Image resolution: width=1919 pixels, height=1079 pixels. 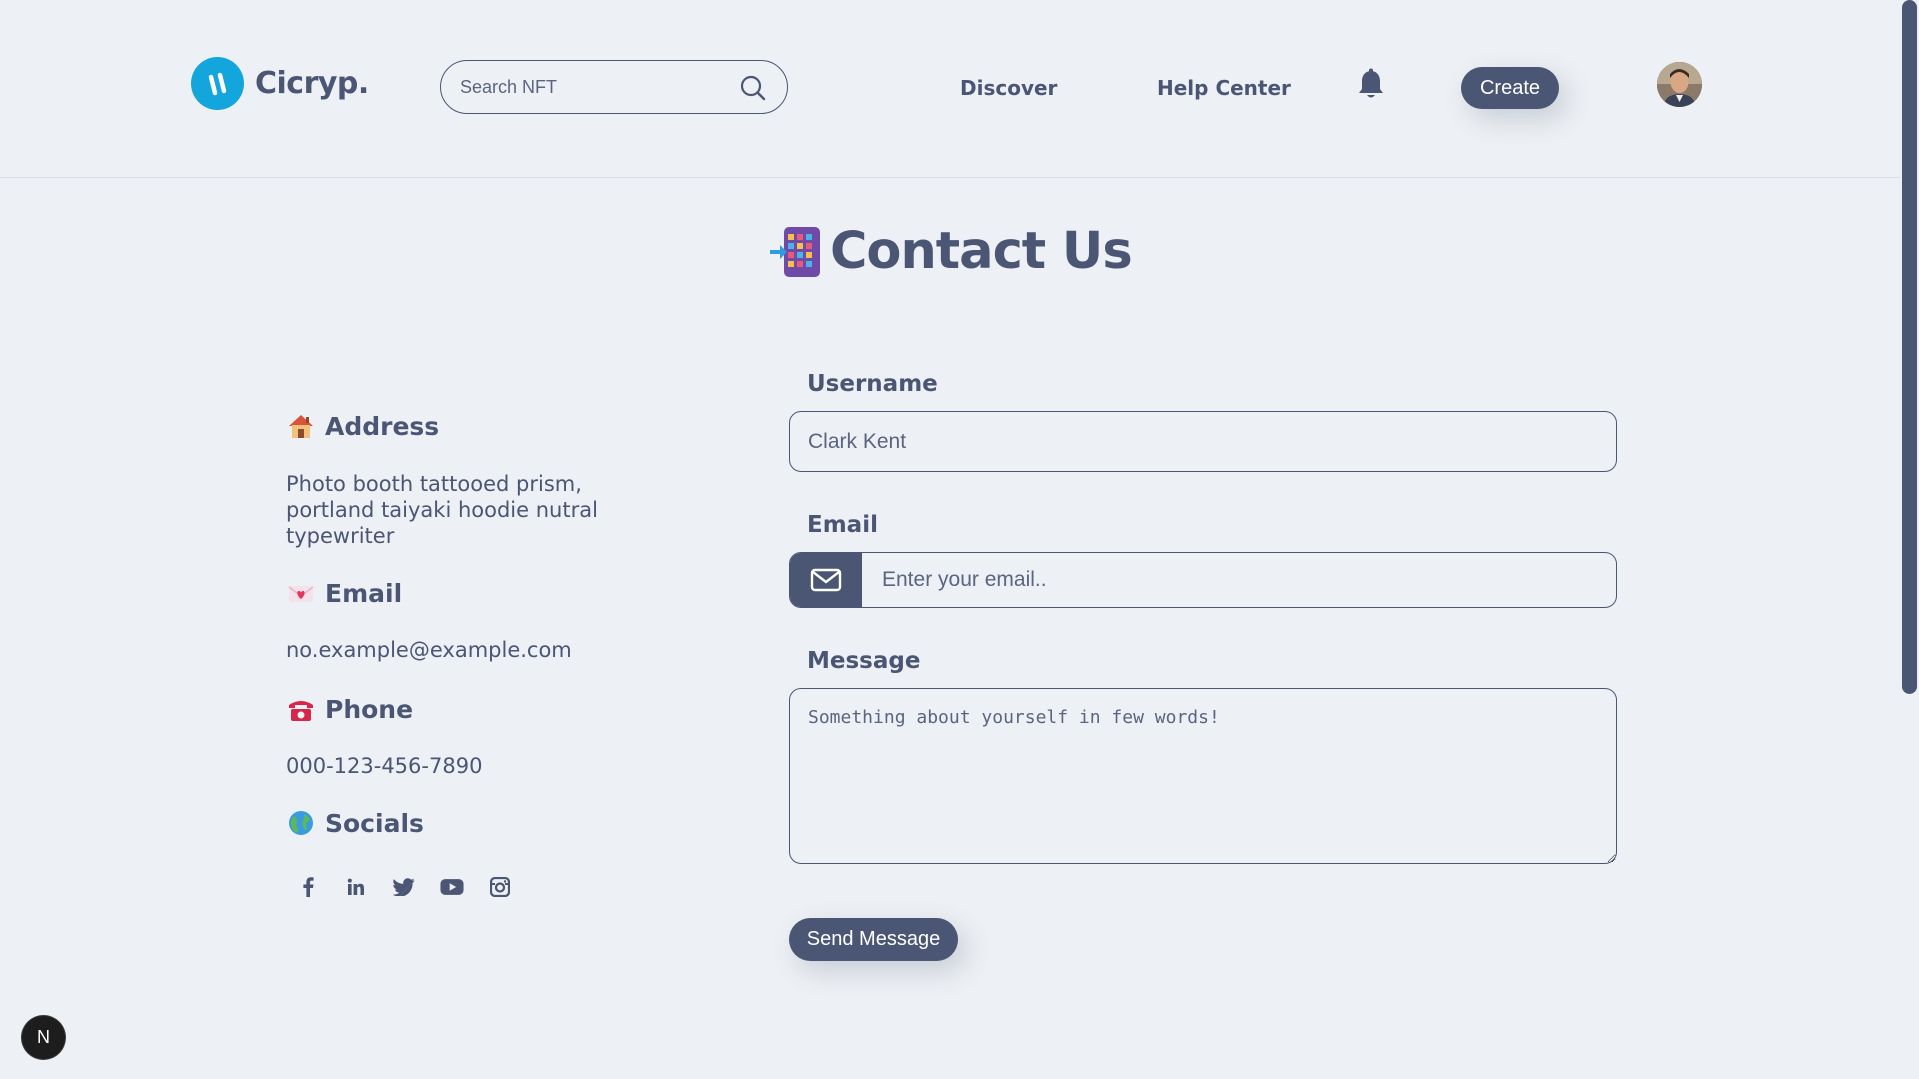 I want to click on username-field, so click(x=1203, y=441).